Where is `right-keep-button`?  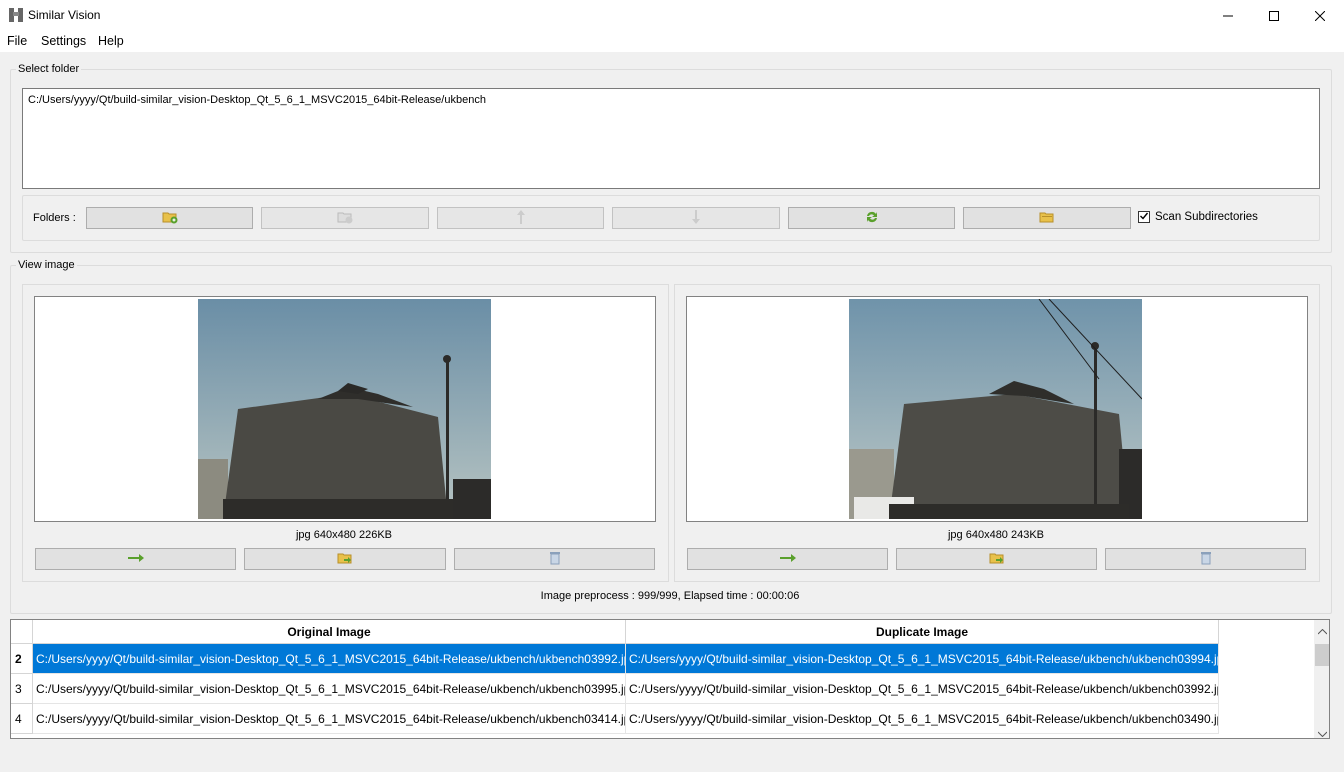
right-keep-button is located at coordinates (787, 559).